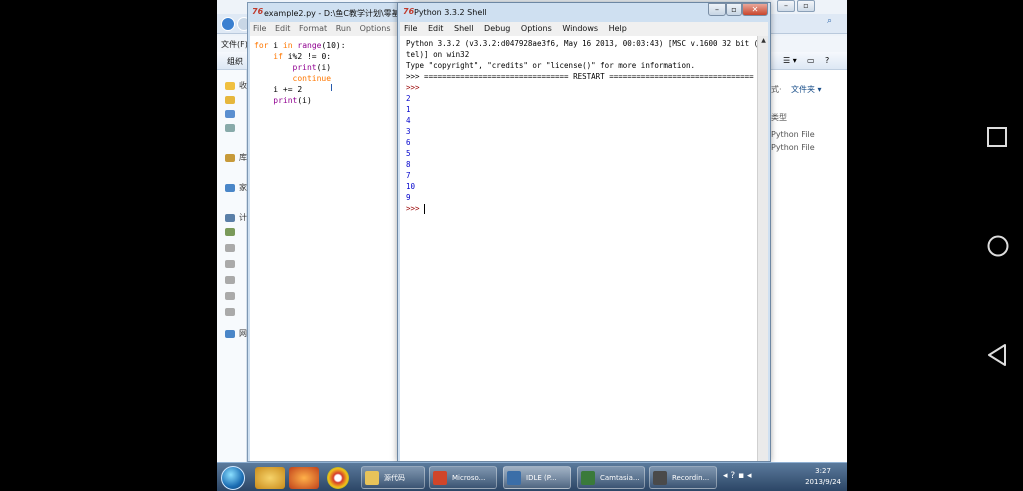 This screenshot has height=491, width=1023. Describe the element at coordinates (829, 21) in the screenshot. I see `search-icon: ⌕` at that location.